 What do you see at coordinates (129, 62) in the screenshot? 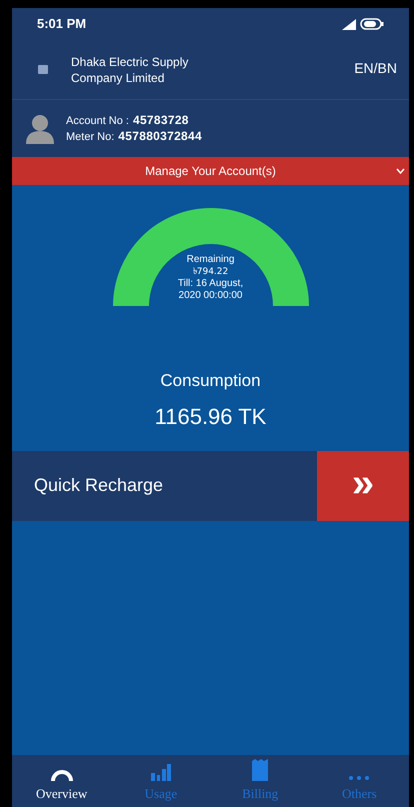
I see `company-name: Dhaka Electric Supply` at bounding box center [129, 62].